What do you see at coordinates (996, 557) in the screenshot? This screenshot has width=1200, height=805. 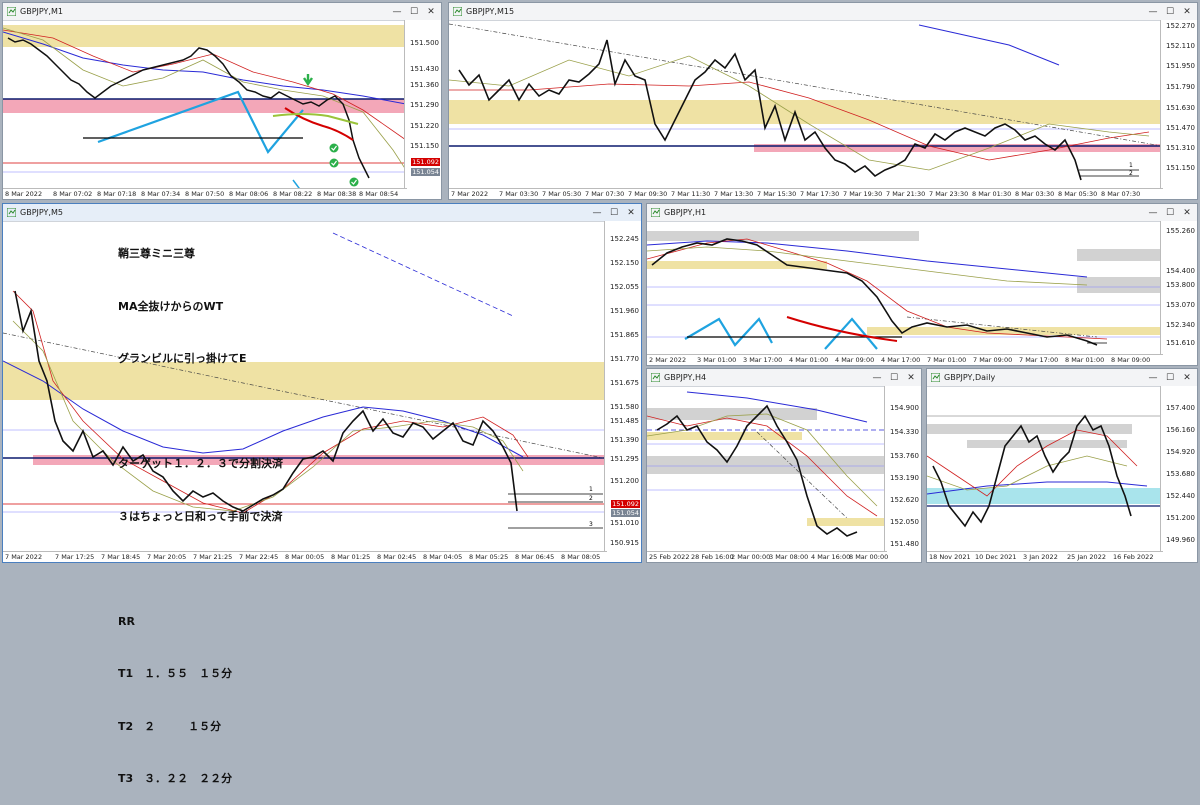 I see `time-label: 10 Dec 2021` at bounding box center [996, 557].